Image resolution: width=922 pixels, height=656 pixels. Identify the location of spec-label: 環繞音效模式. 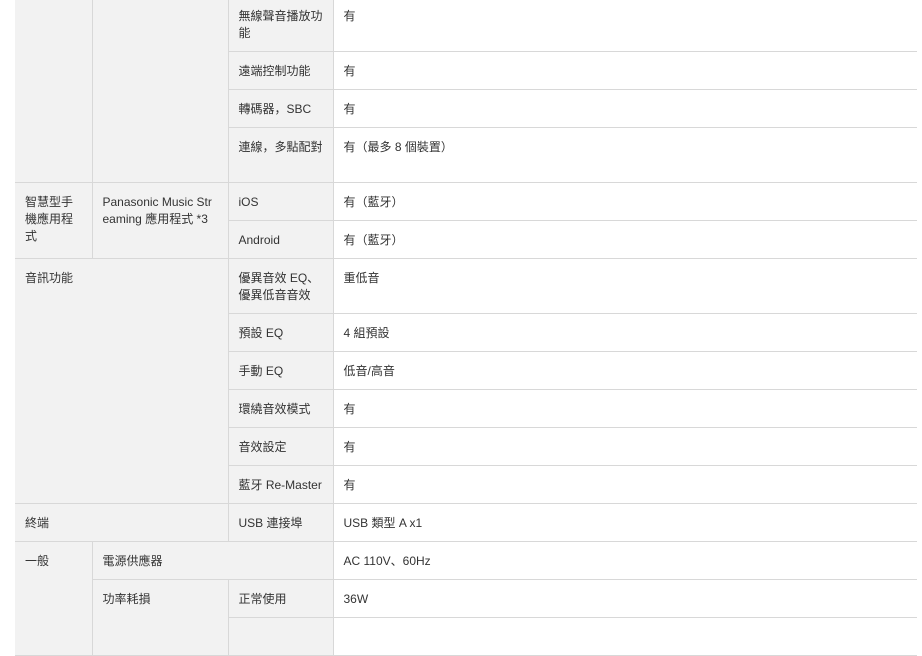
(281, 408).